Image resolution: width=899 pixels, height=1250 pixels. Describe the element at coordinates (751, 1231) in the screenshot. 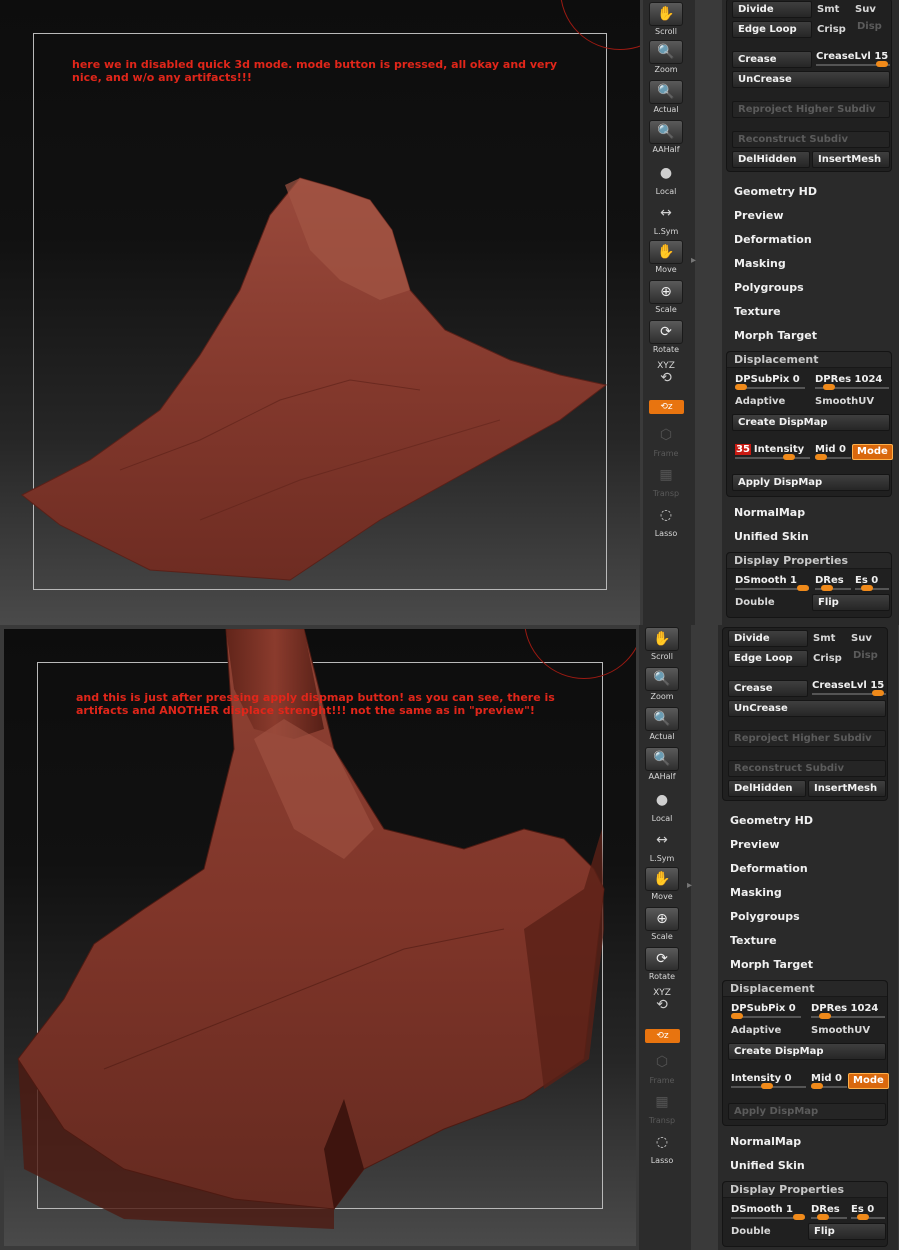

I see `double-toggle: Double` at that location.